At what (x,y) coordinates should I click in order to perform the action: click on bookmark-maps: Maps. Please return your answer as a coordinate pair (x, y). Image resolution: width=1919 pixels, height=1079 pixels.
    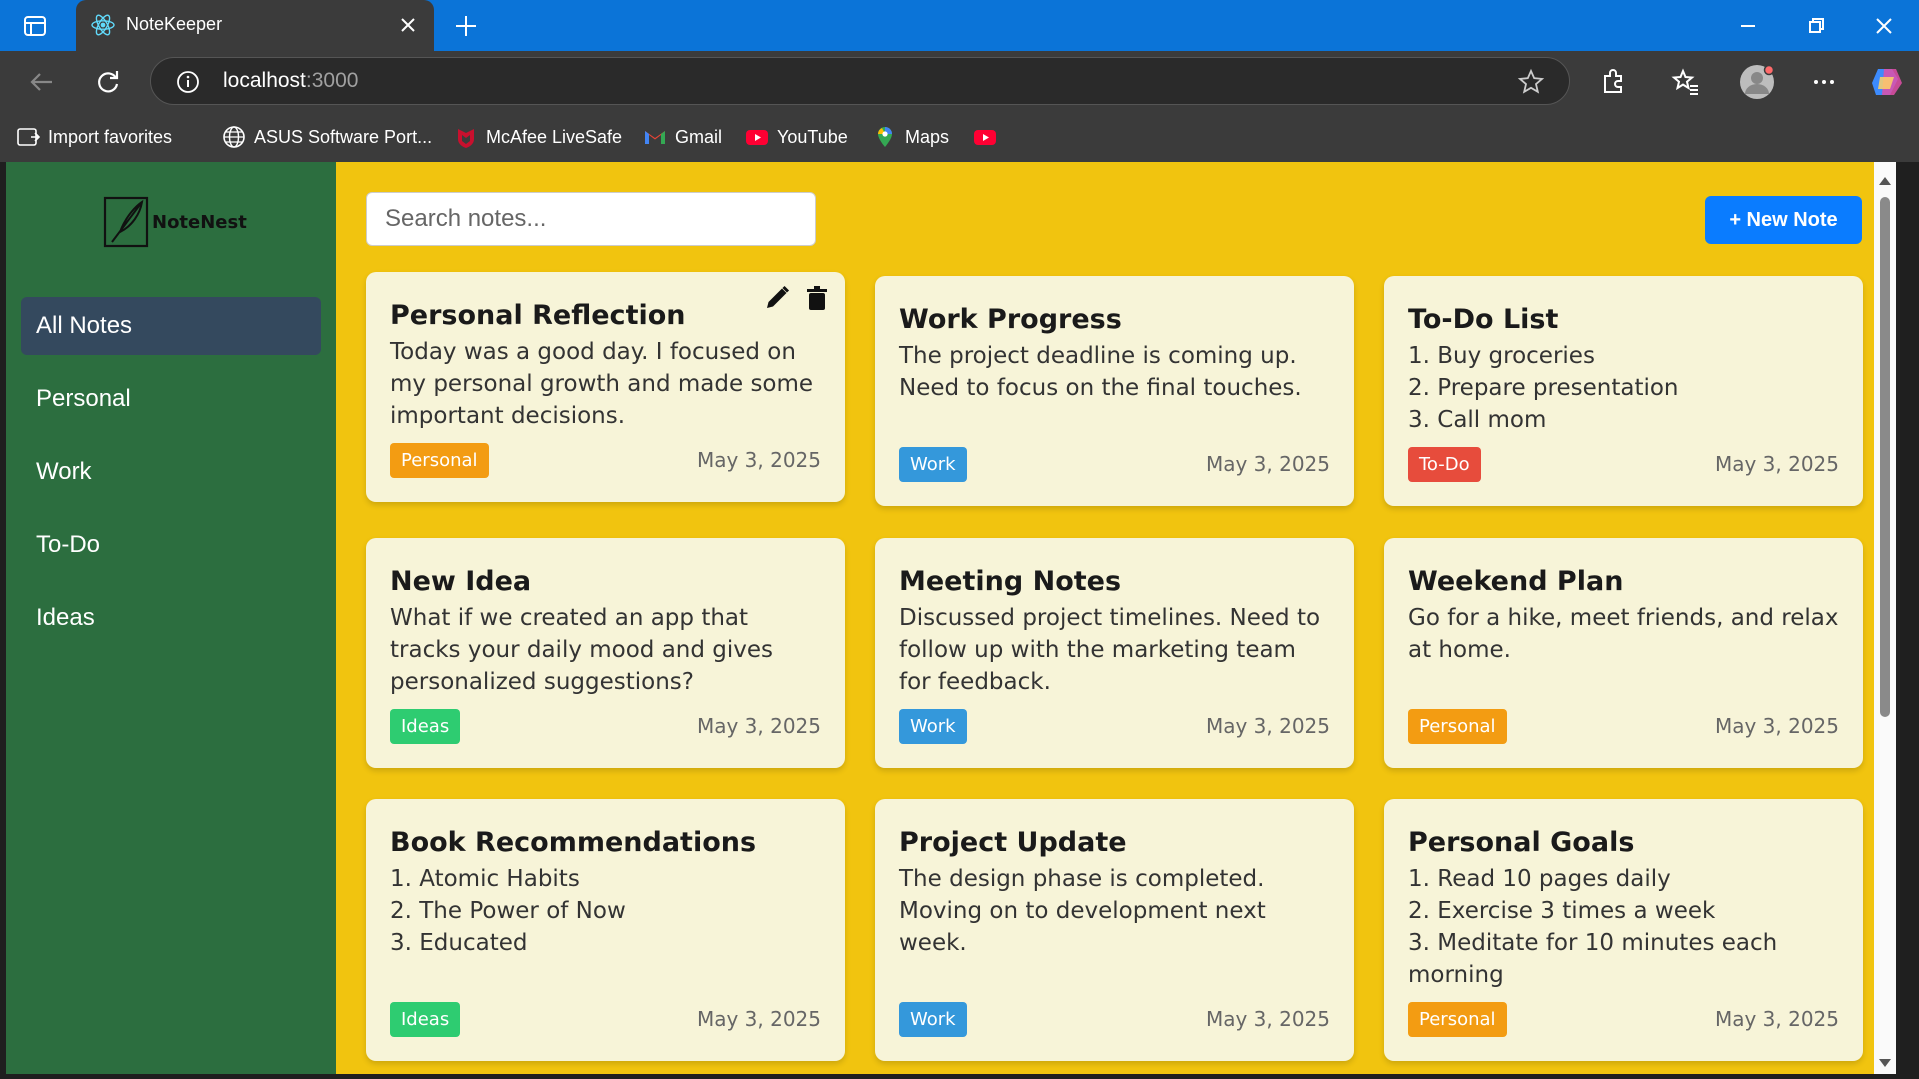
    Looking at the image, I should click on (911, 137).